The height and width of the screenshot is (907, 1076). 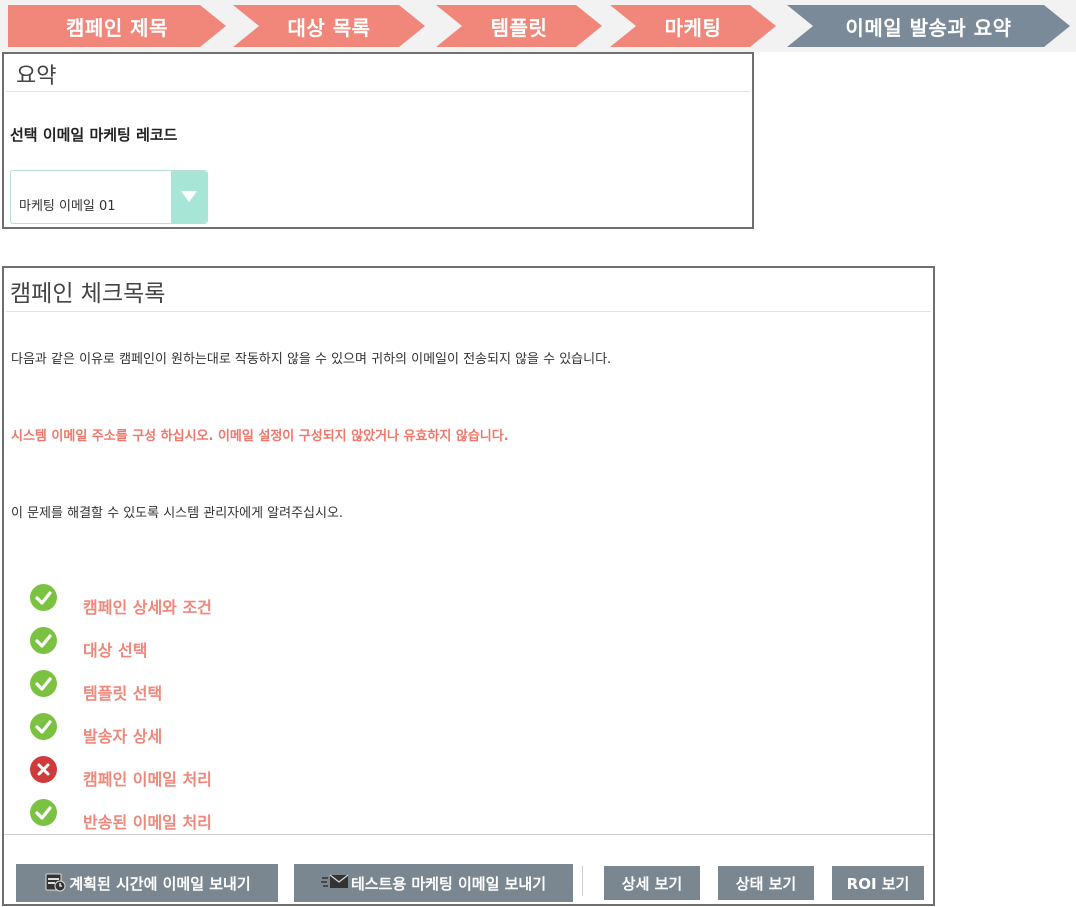 I want to click on checklist-item-label: 발송자 상세, so click(x=122, y=735).